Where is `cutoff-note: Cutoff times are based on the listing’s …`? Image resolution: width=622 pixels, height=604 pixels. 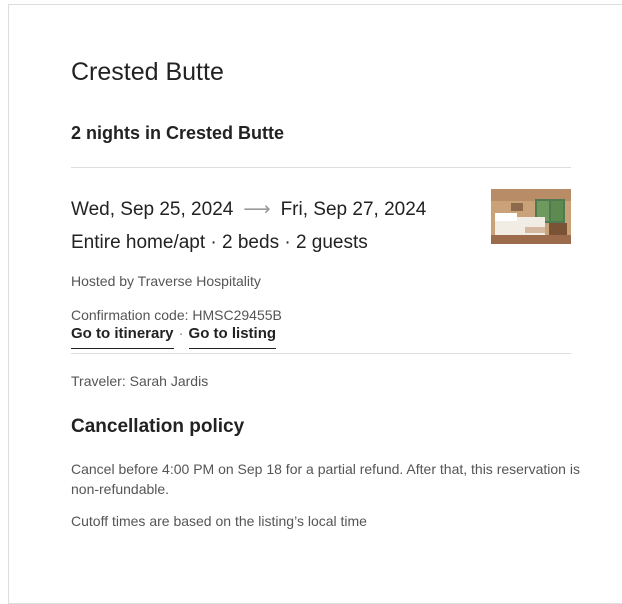
cutoff-note: Cutoff times are based on the listing’s … is located at coordinates (219, 521).